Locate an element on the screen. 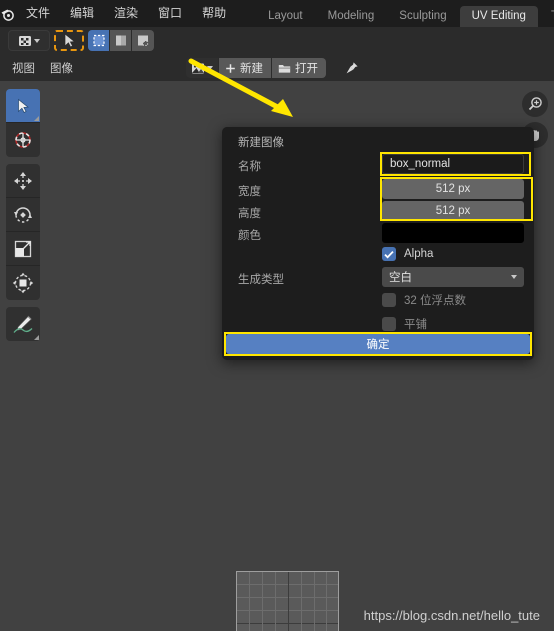  vertex-select-icon is located at coordinates (98, 40).